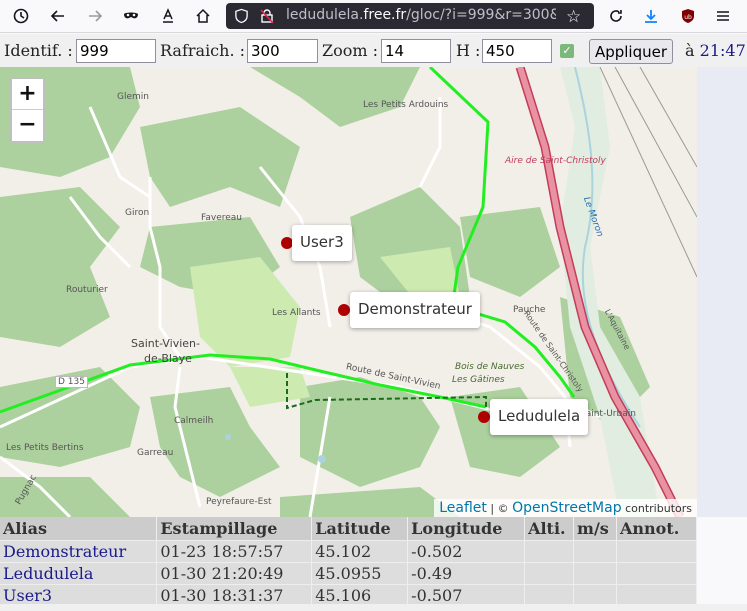 Image resolution: width=747 pixels, height=611 pixels. What do you see at coordinates (466, 594) in the screenshot?
I see `lon-cell: -0.507` at bounding box center [466, 594].